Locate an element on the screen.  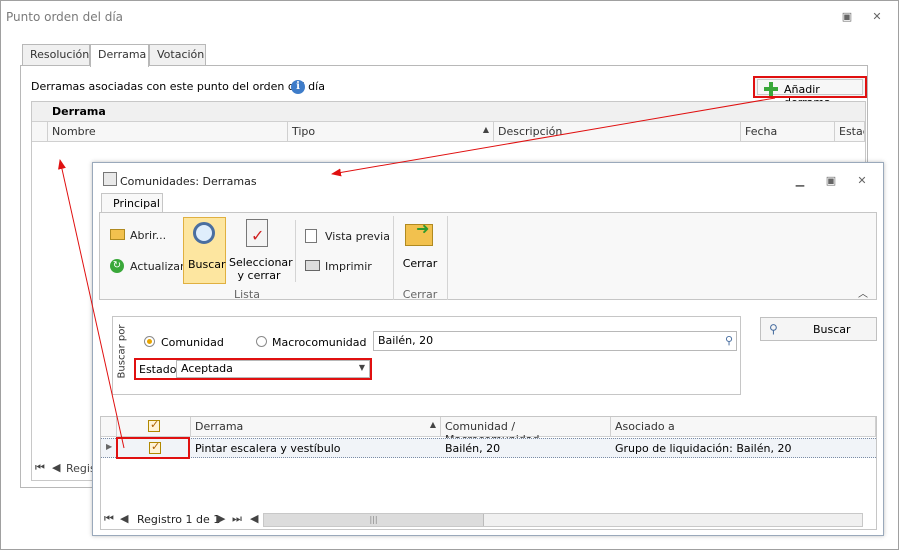
arrow-add-to-dialog is located at coordinates (553, 137).